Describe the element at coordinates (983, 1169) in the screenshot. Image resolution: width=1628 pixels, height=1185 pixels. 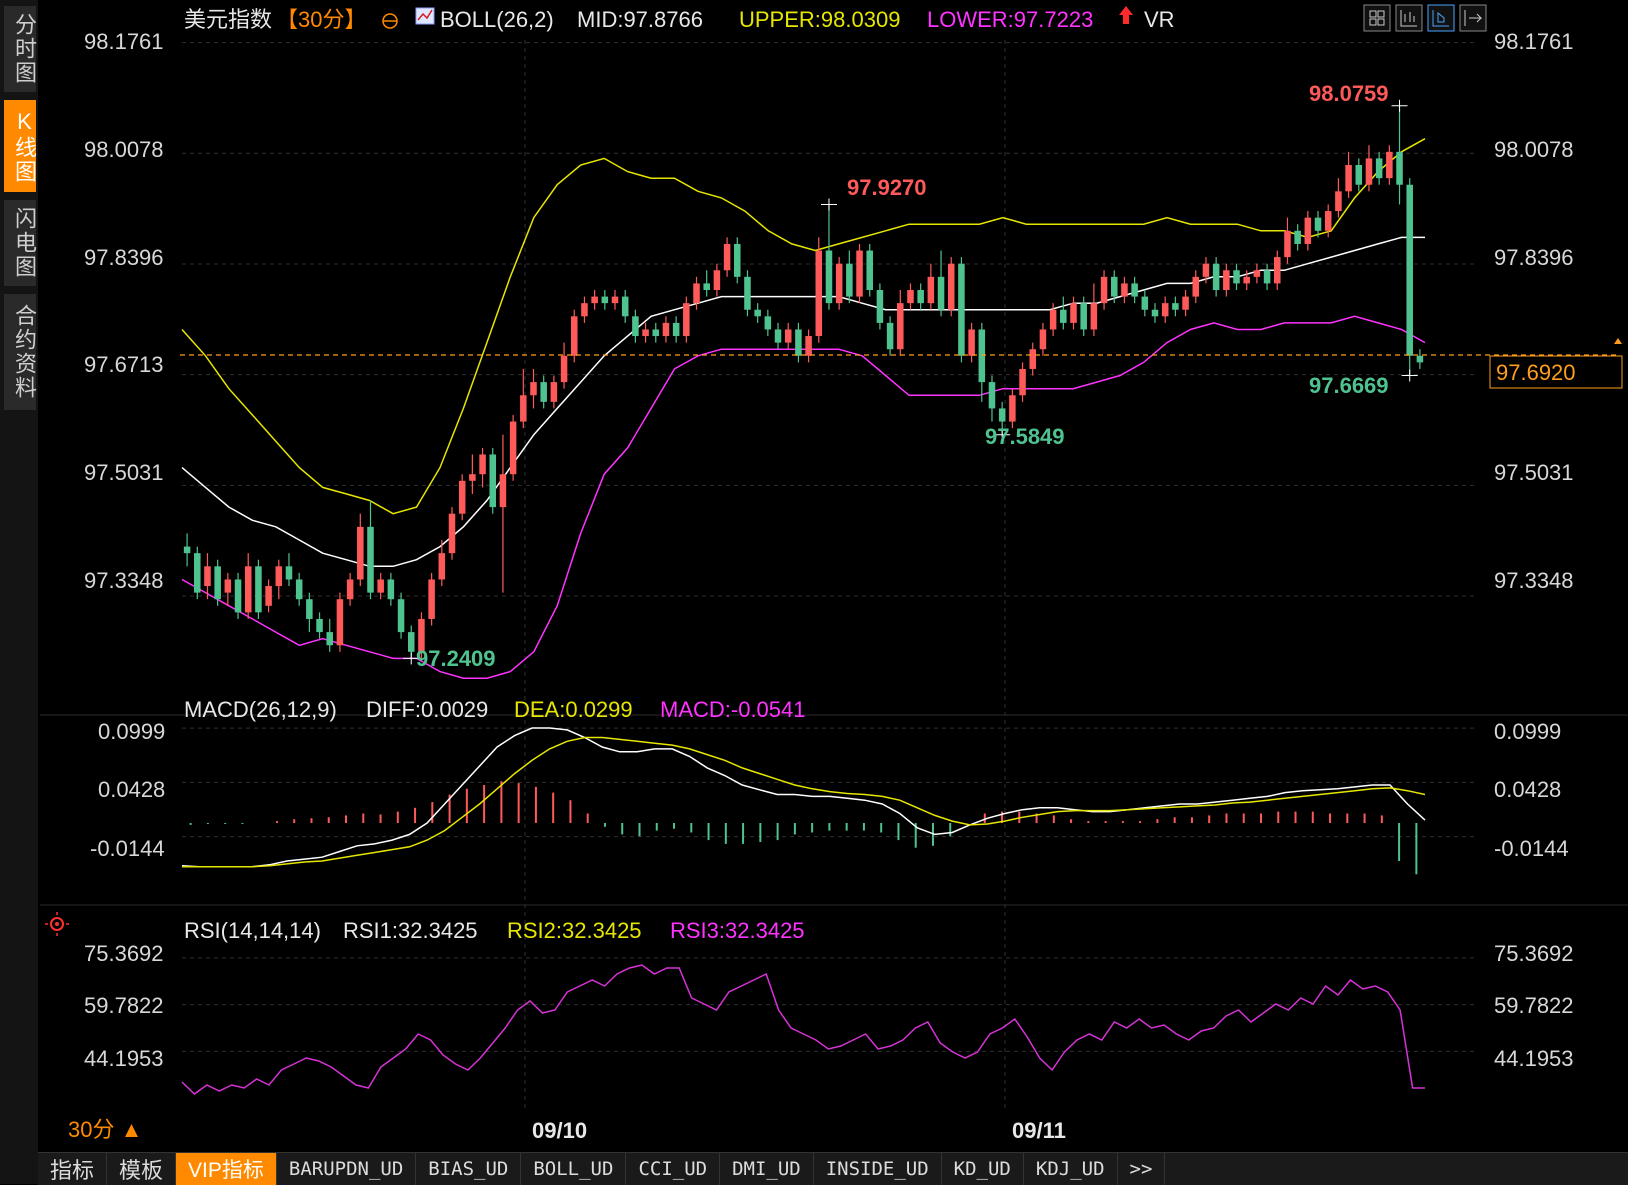
I see `tab-kd: KD_UD` at that location.